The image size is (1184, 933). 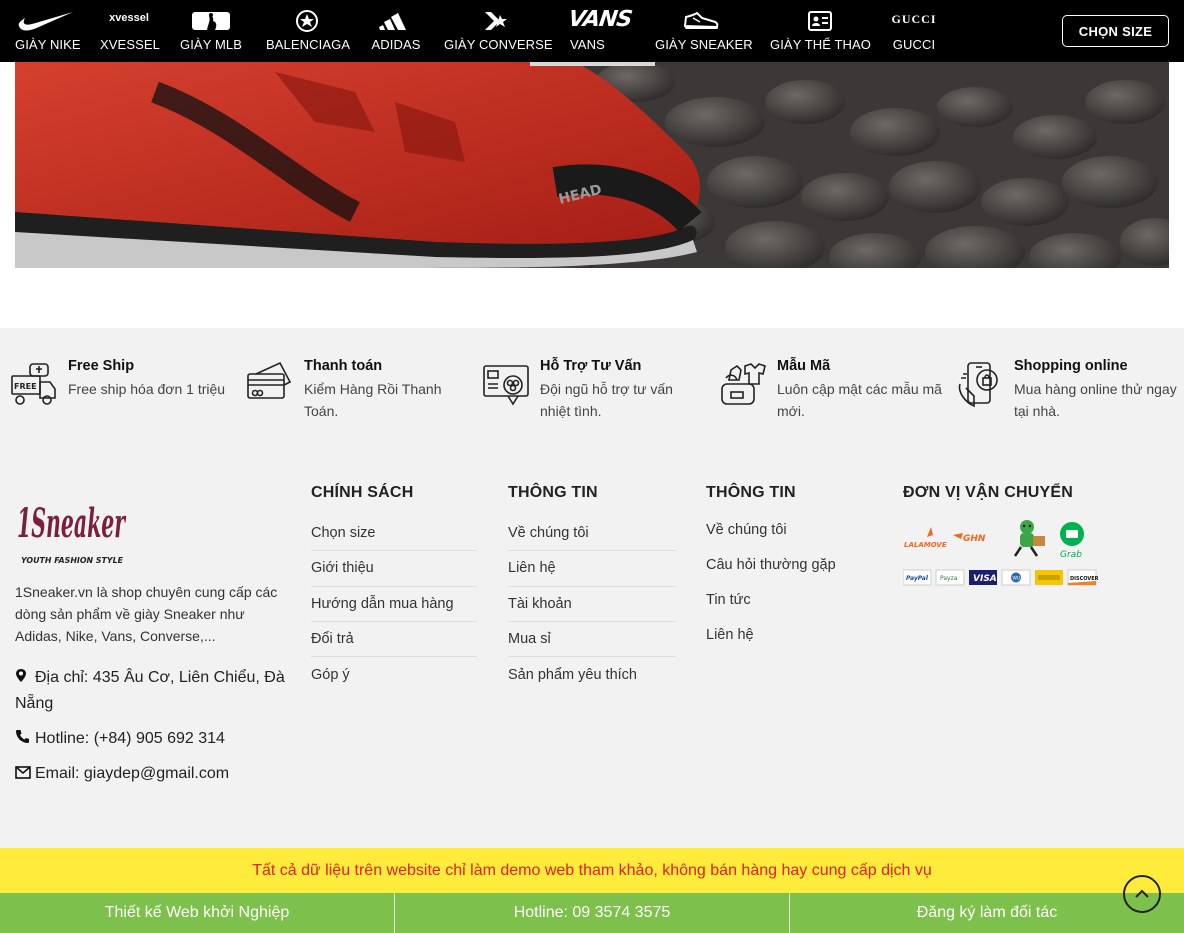 I want to click on svg-text: WU, so click(x=1017, y=579).